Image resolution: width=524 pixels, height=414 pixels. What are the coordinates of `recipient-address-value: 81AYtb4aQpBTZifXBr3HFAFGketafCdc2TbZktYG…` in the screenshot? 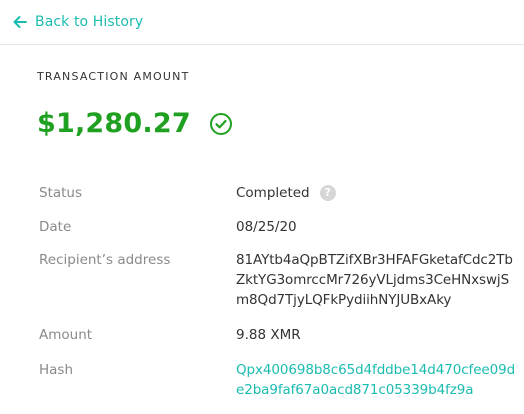 It's located at (374, 280).